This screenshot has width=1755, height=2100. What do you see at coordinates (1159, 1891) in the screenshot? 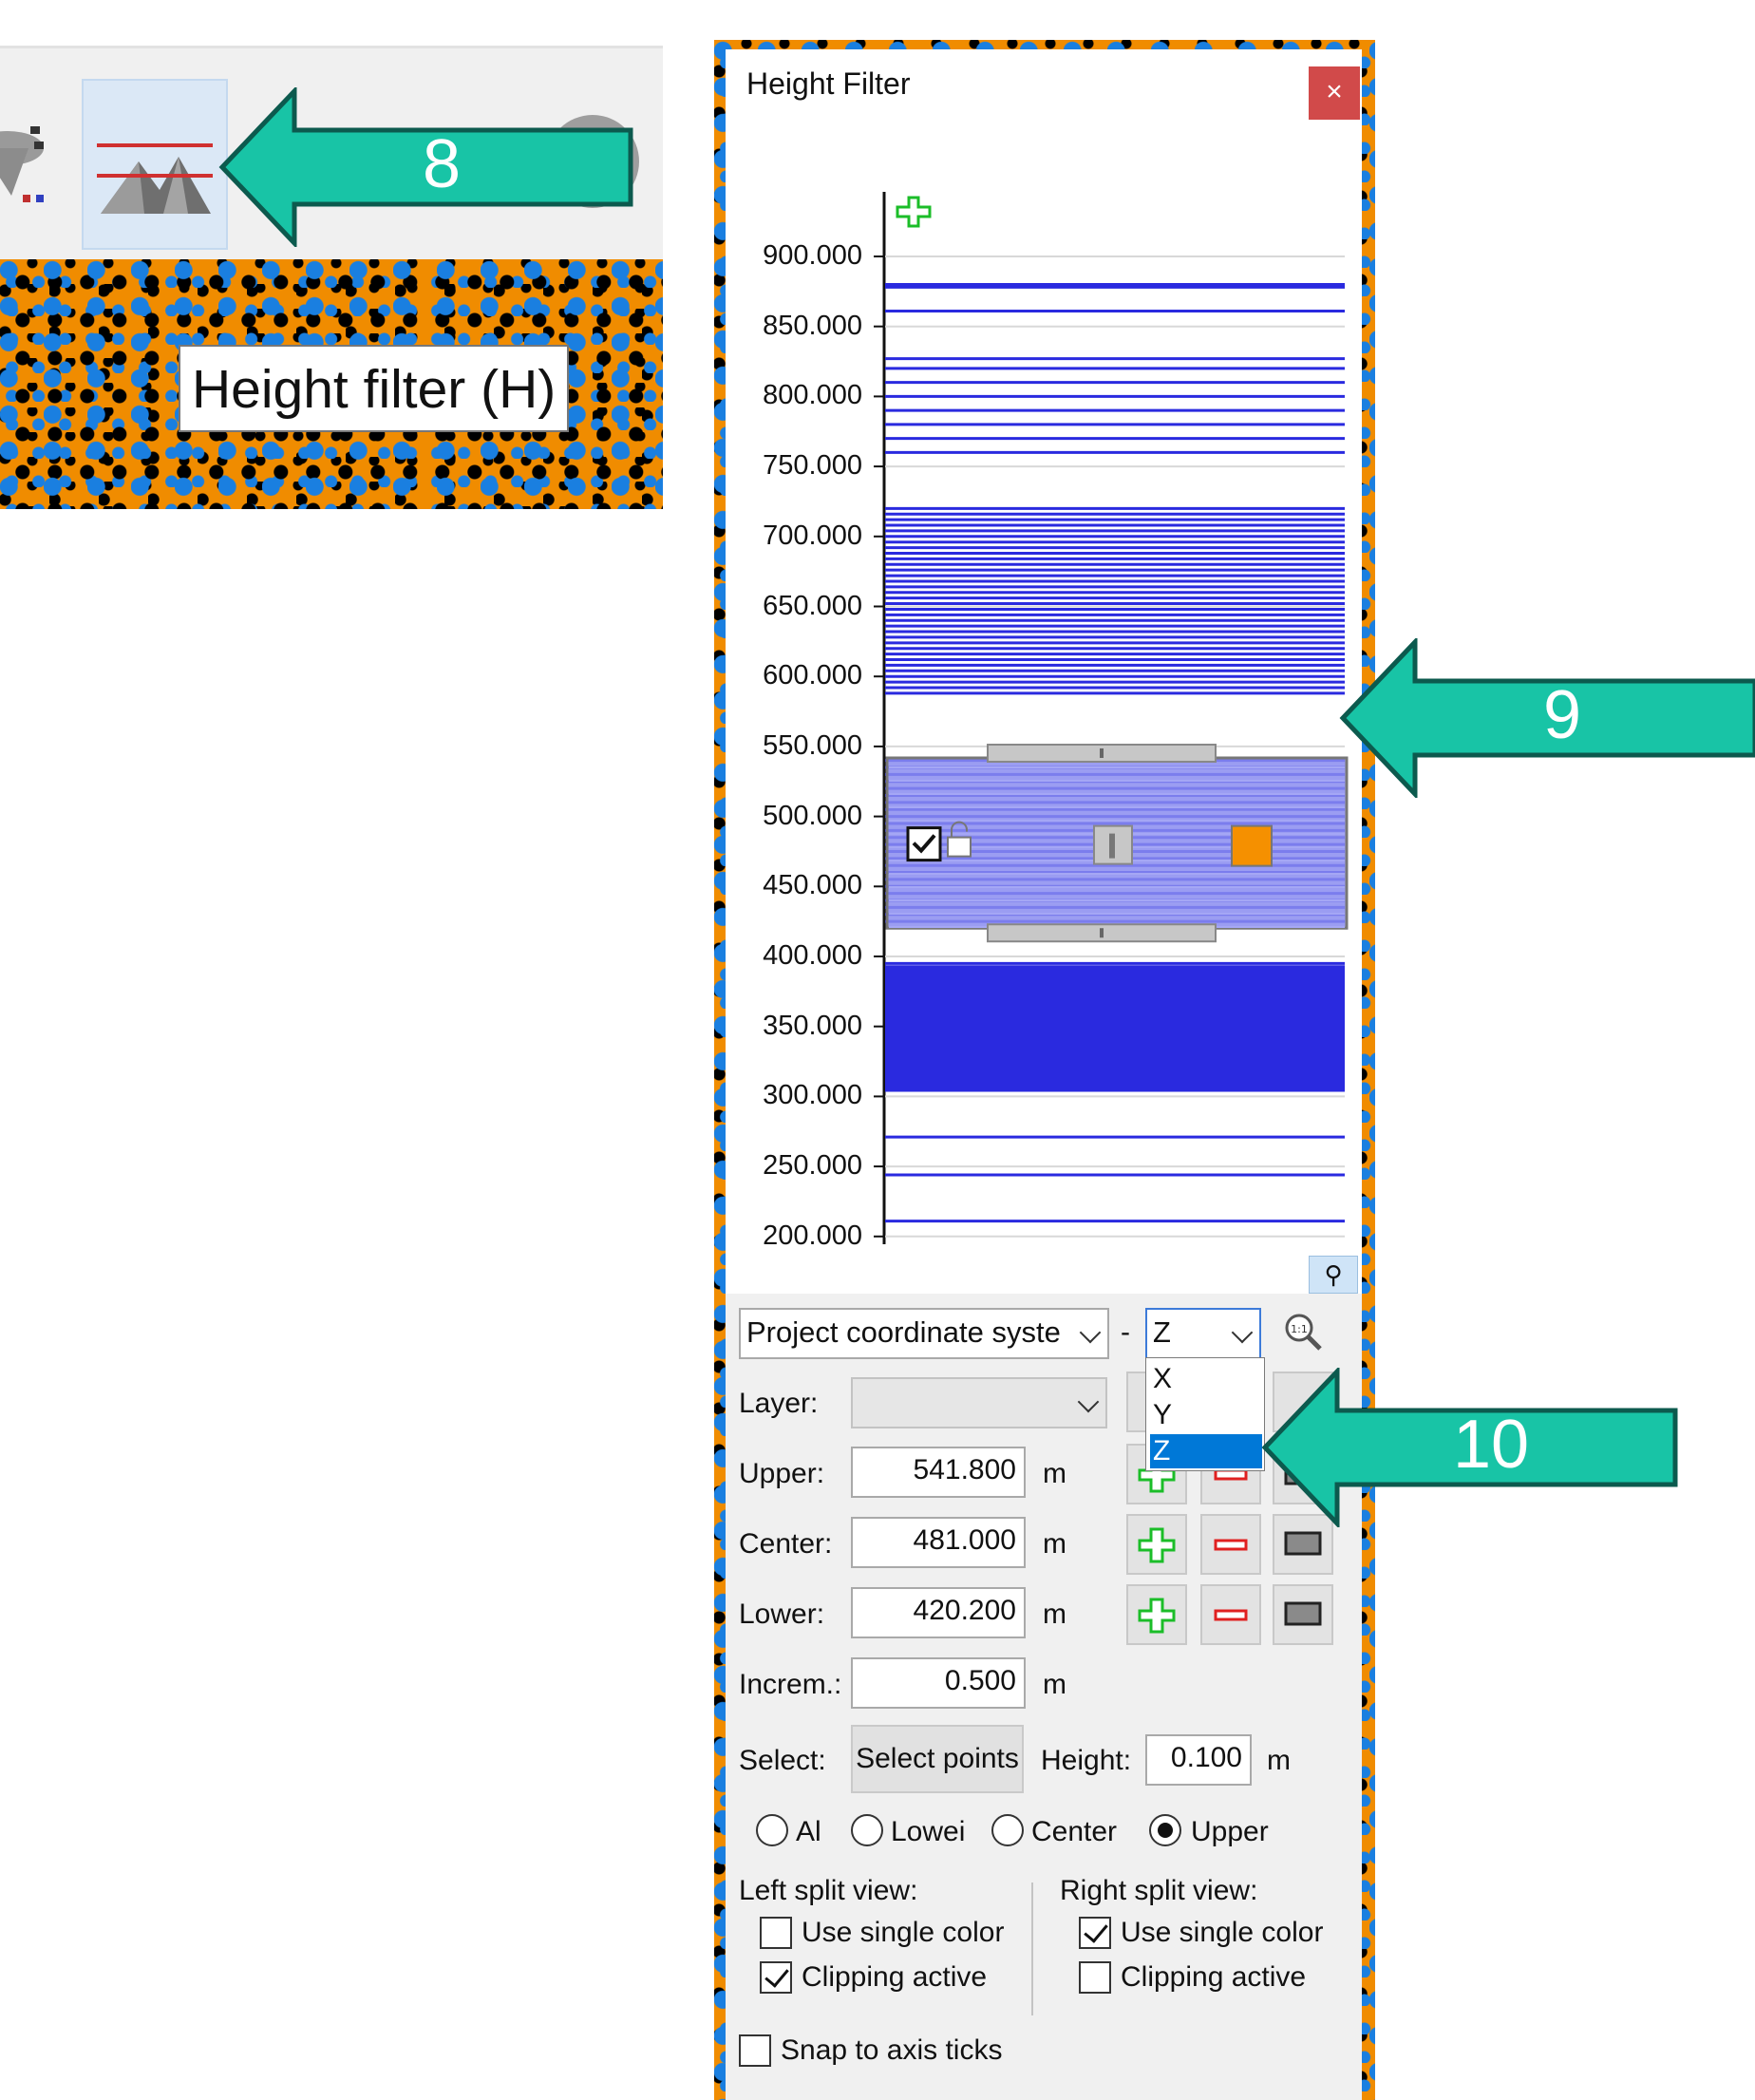
I see `right-split-label: Right split view:` at bounding box center [1159, 1891].